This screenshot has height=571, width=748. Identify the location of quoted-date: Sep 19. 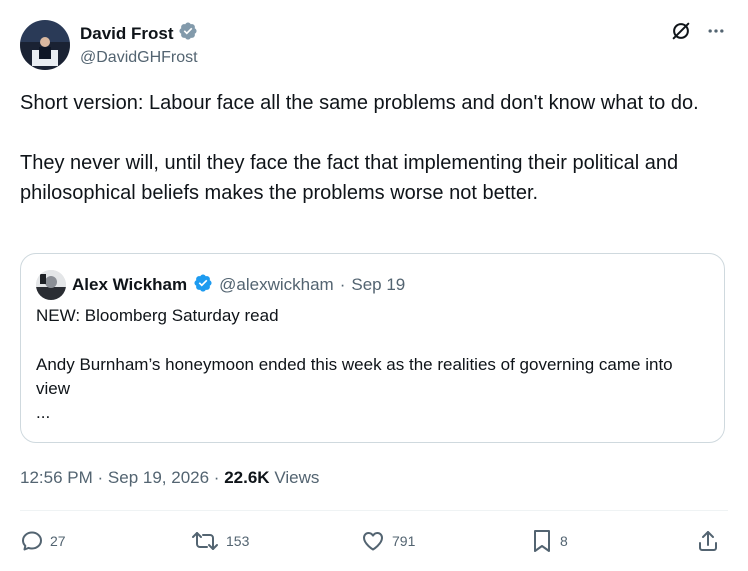
(378, 284).